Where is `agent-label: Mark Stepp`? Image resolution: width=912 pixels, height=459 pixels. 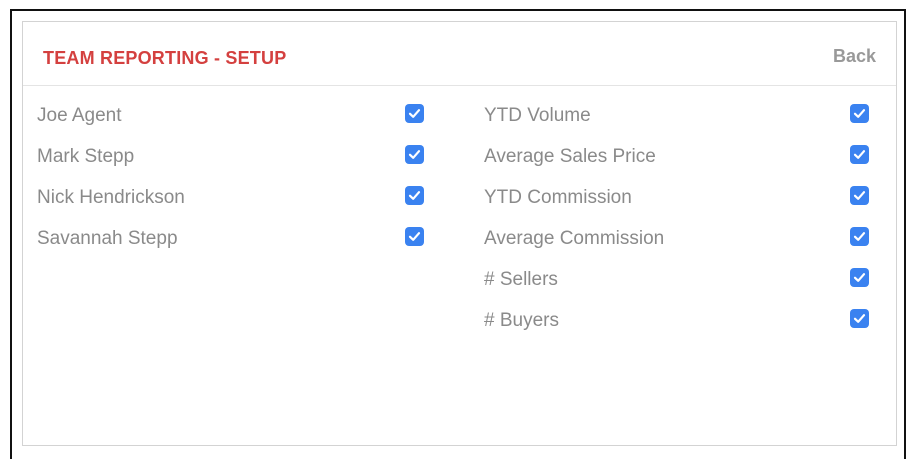
agent-label: Mark Stepp is located at coordinates (86, 156).